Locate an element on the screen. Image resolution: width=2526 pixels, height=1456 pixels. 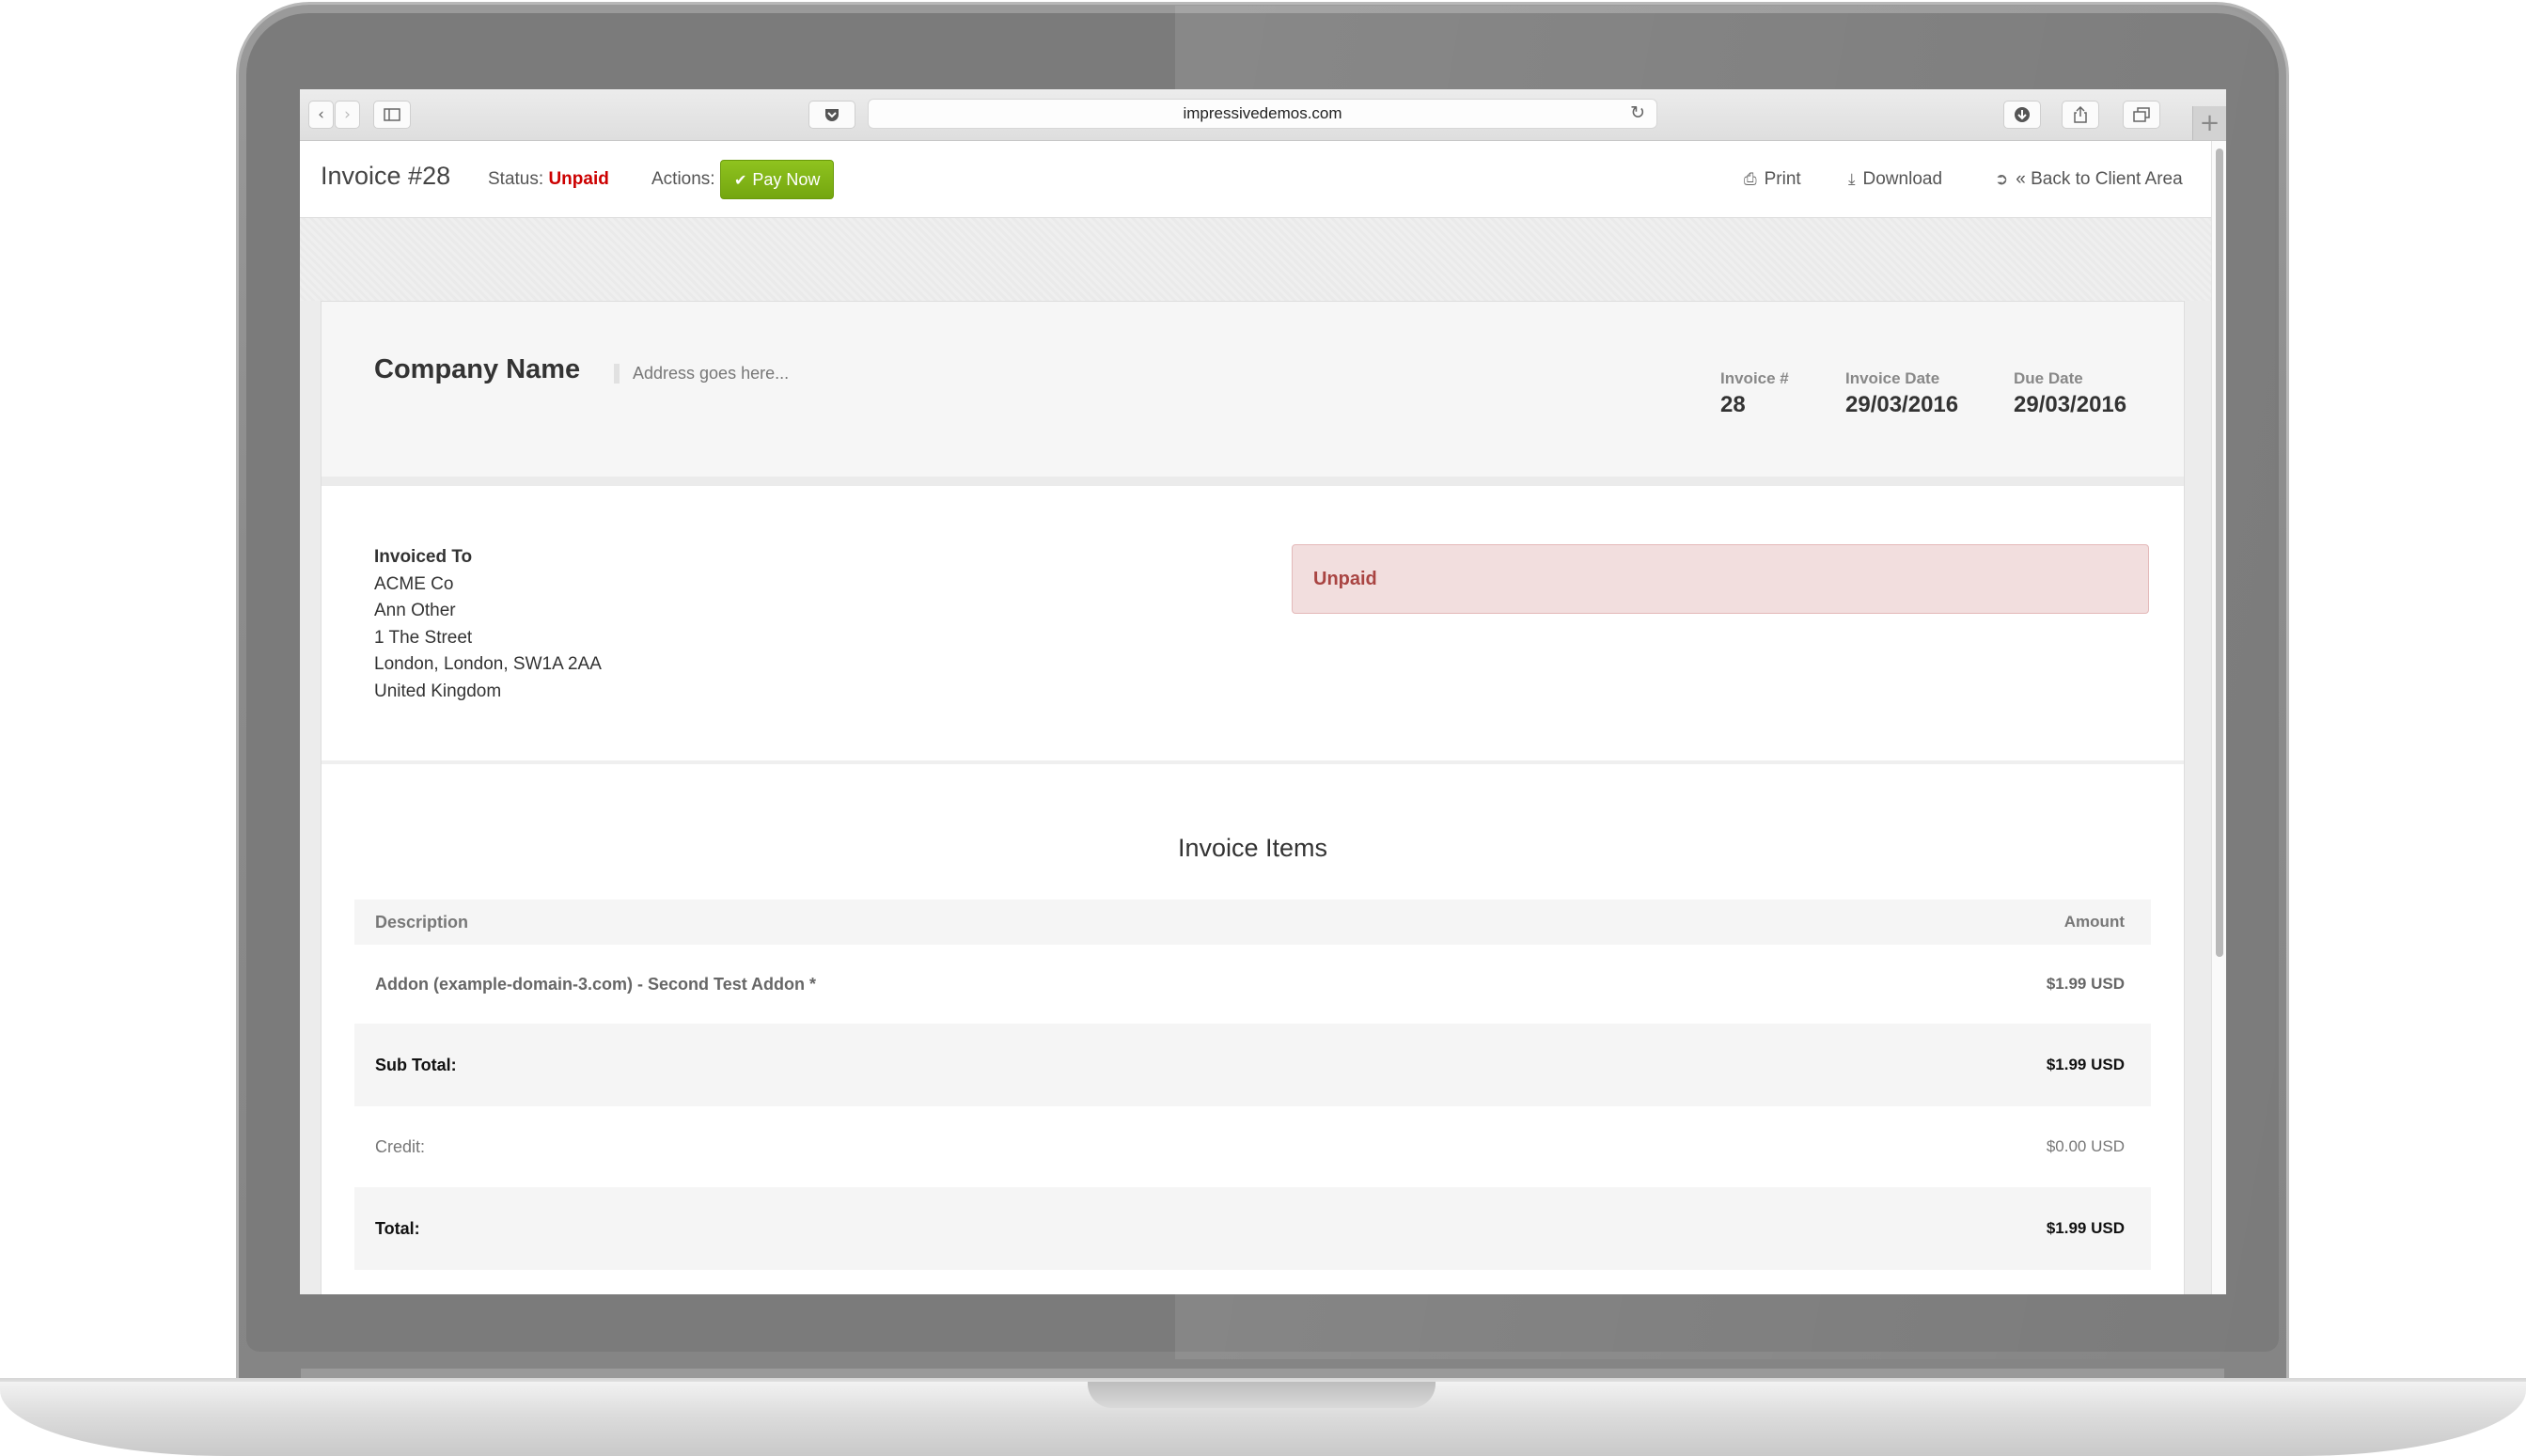
status-label: Status: is located at coordinates (516, 179).